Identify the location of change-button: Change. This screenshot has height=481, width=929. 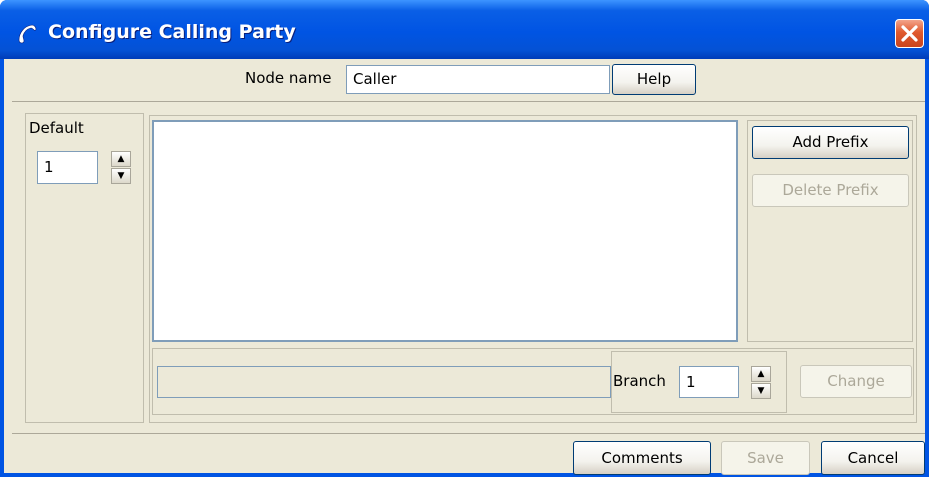
(856, 381).